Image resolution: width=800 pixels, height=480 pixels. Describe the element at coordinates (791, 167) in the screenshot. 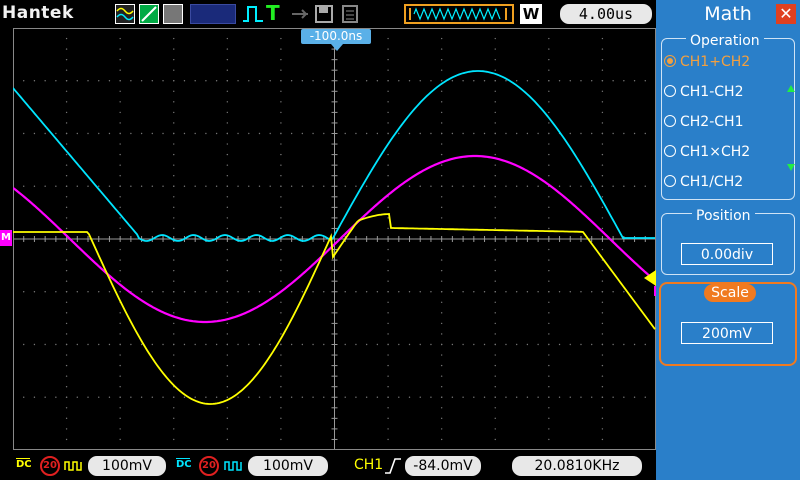

I see `scroll-down-icon` at that location.